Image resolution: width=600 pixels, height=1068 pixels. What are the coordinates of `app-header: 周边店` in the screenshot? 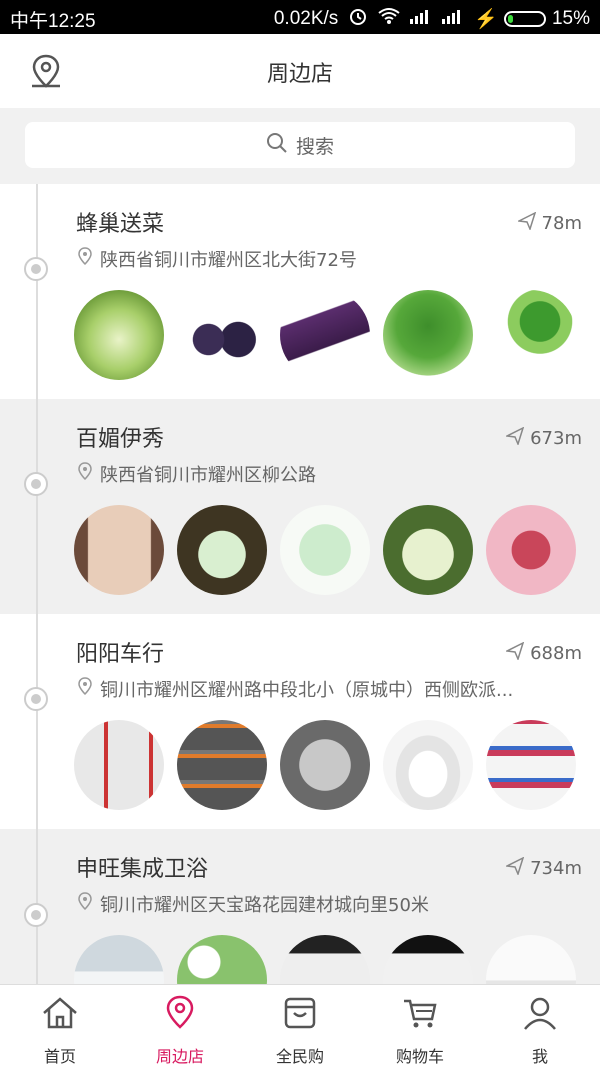 It's located at (300, 71).